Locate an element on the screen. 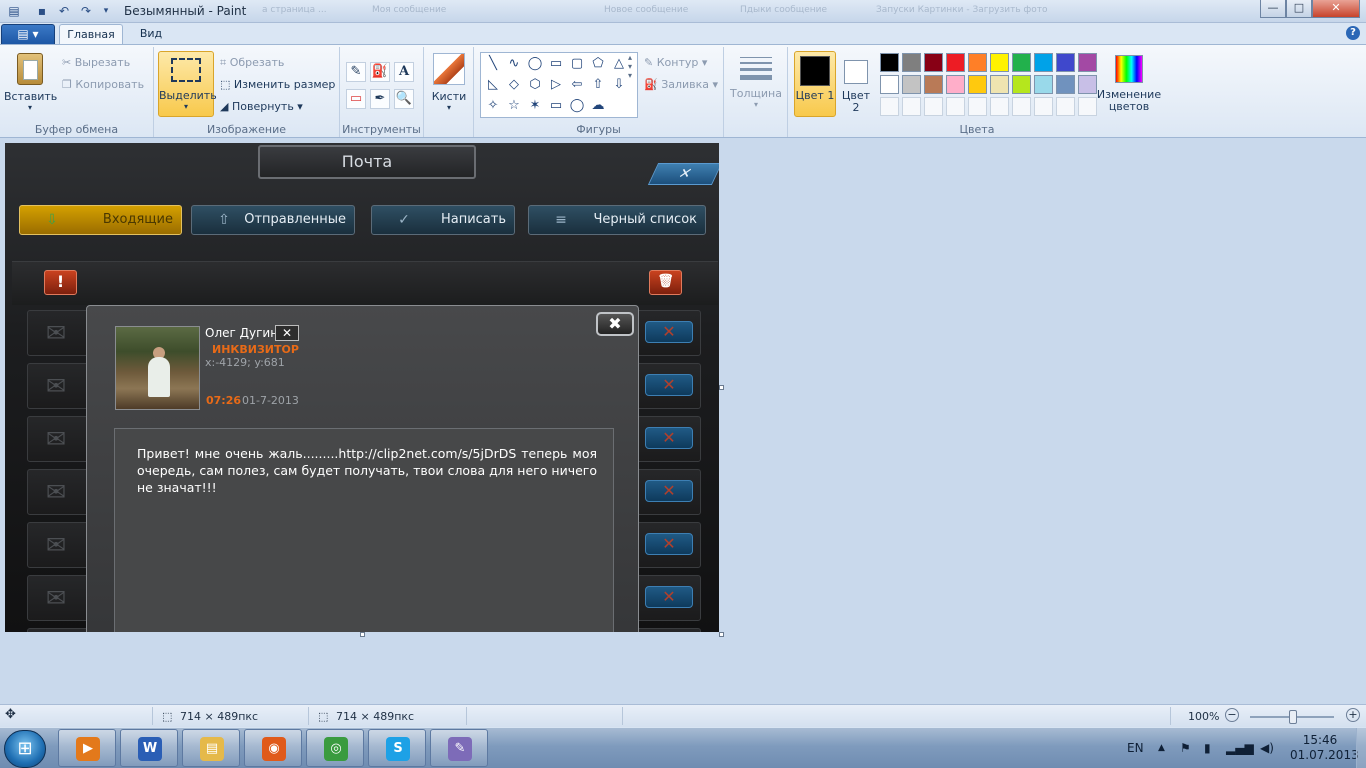 This screenshot has width=1366, height=768. shape-option: ⇦ is located at coordinates (577, 85).